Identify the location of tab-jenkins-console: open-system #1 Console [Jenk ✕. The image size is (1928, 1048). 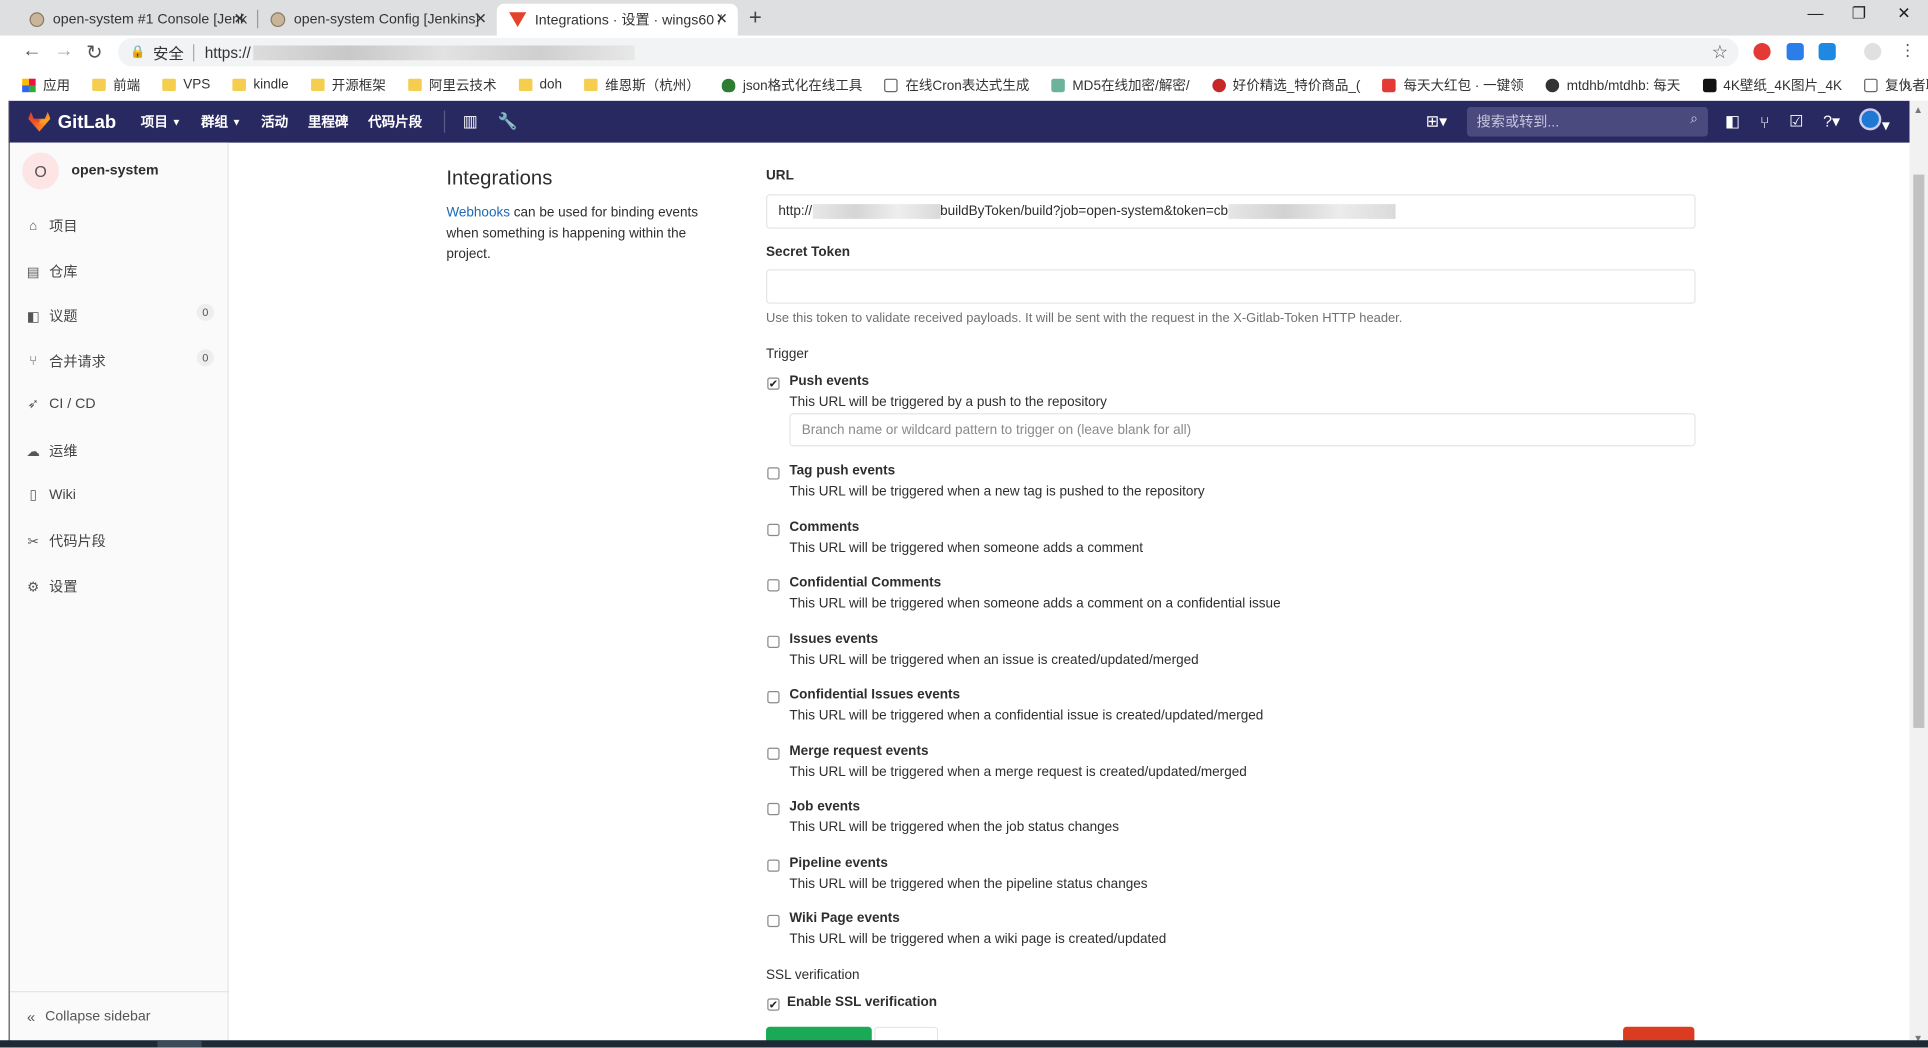
(136, 20).